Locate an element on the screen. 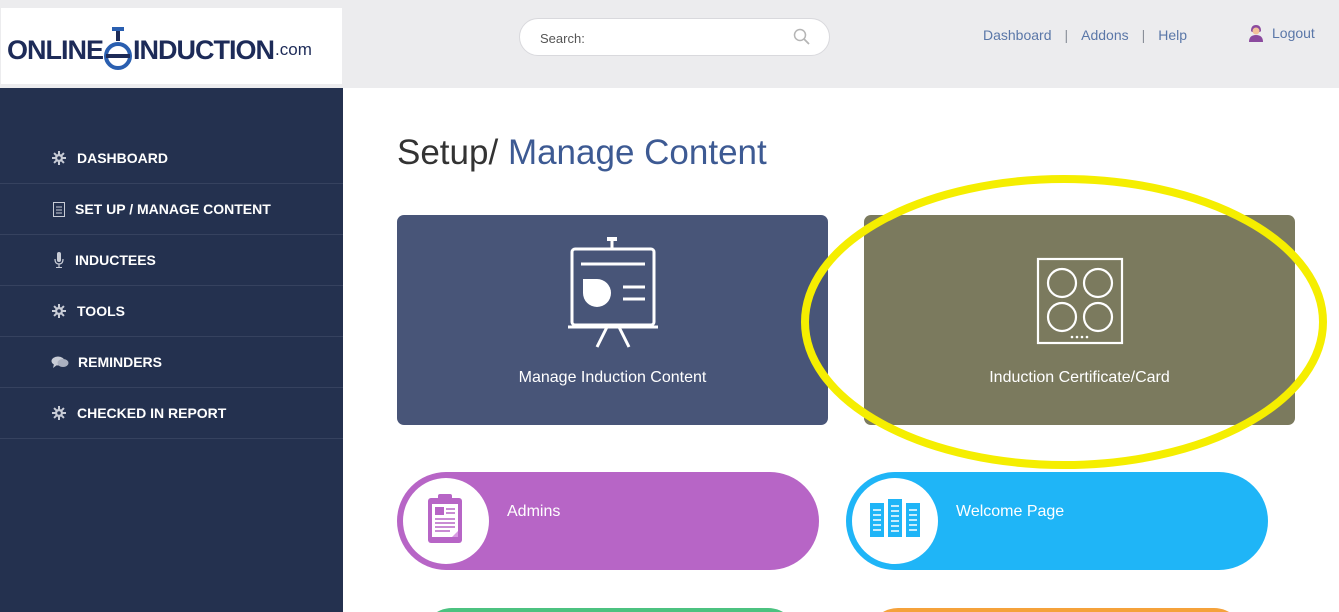 This screenshot has width=1339, height=612. partial-tile-orange is located at coordinates (1056, 610).